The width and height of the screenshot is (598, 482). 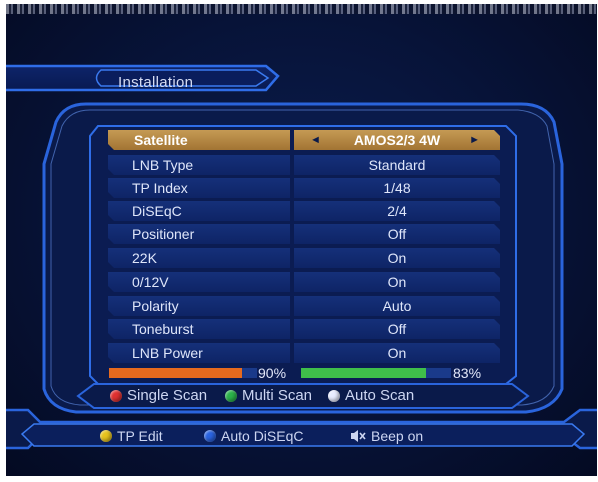 What do you see at coordinates (116, 395) in the screenshot?
I see `red-key-icon` at bounding box center [116, 395].